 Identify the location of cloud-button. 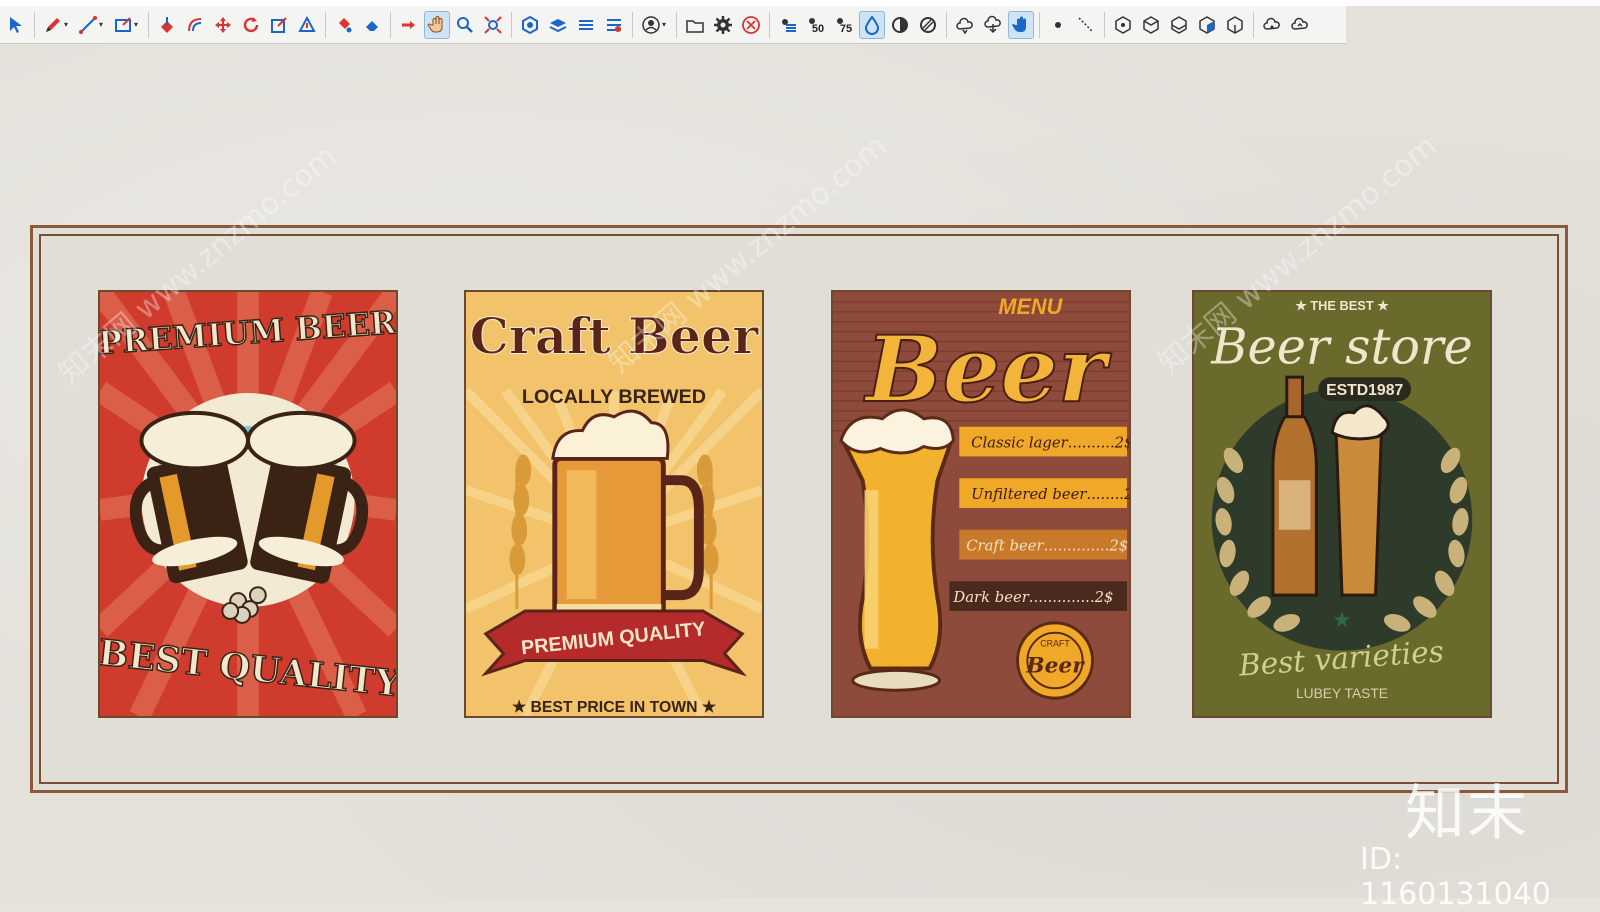
(965, 25).